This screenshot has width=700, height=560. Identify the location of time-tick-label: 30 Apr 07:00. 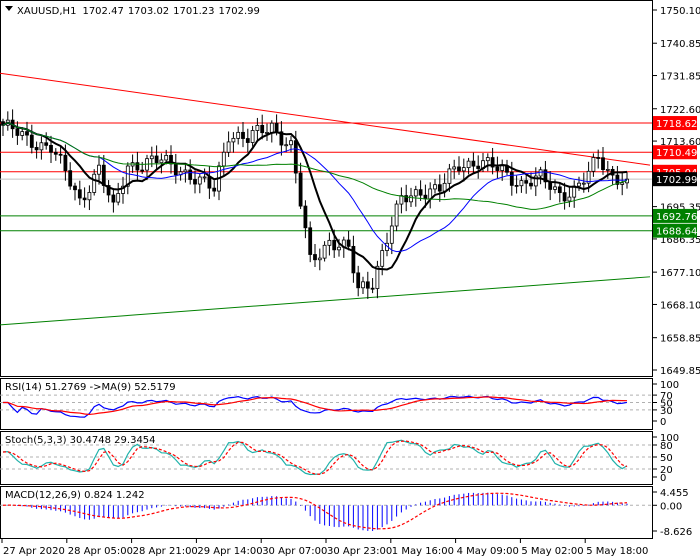
(294, 551).